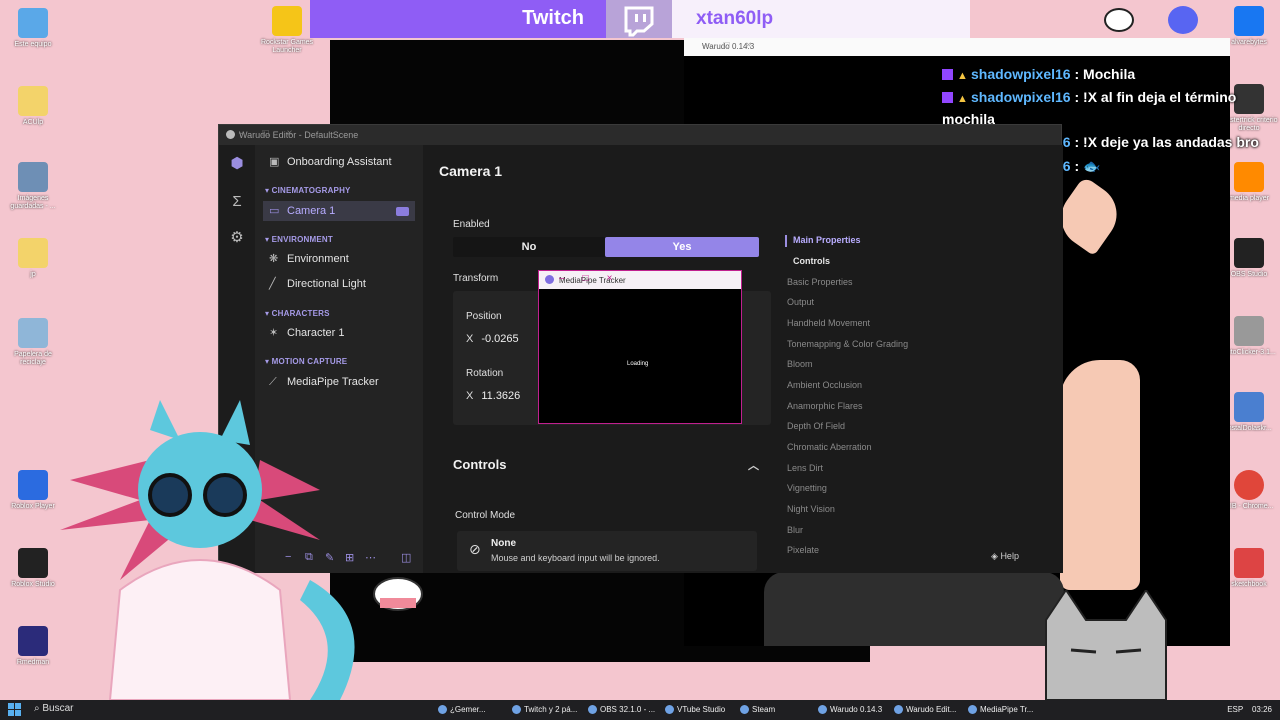 The width and height of the screenshot is (1280, 720). Describe the element at coordinates (735, 18) in the screenshot. I see `twitch-username: xtan60lp` at that location.